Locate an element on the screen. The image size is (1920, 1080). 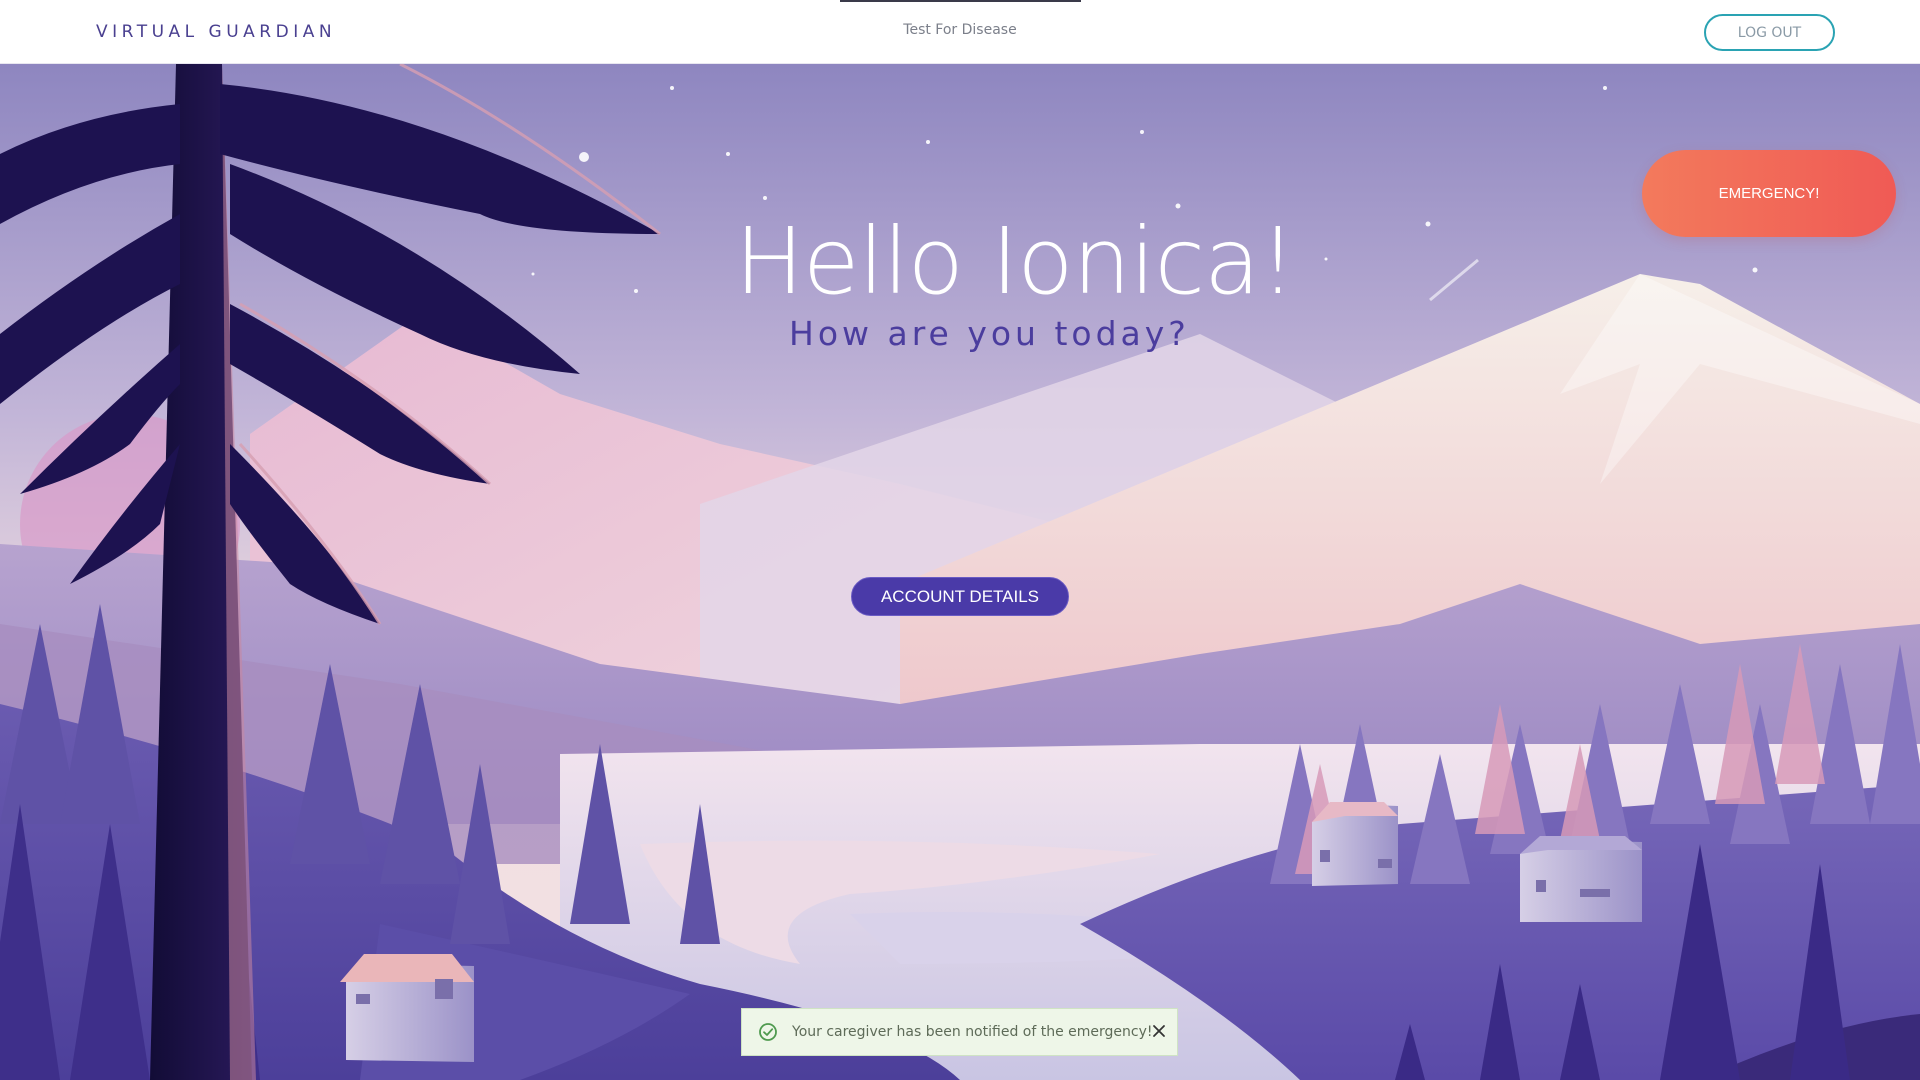
active-nav-indicator is located at coordinates (960, 1).